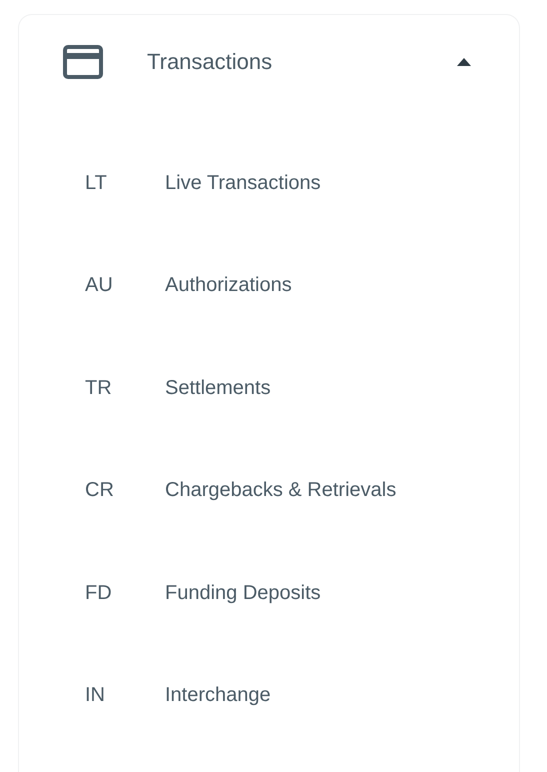 The width and height of the screenshot is (547, 772). Describe the element at coordinates (99, 388) in the screenshot. I see `item-abbreviation: TR` at that location.